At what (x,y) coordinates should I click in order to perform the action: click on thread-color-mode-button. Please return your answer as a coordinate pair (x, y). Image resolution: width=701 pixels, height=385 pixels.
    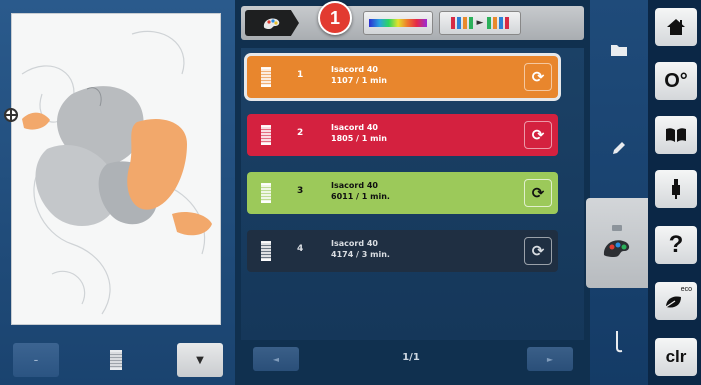
    Looking at the image, I should click on (617, 243).